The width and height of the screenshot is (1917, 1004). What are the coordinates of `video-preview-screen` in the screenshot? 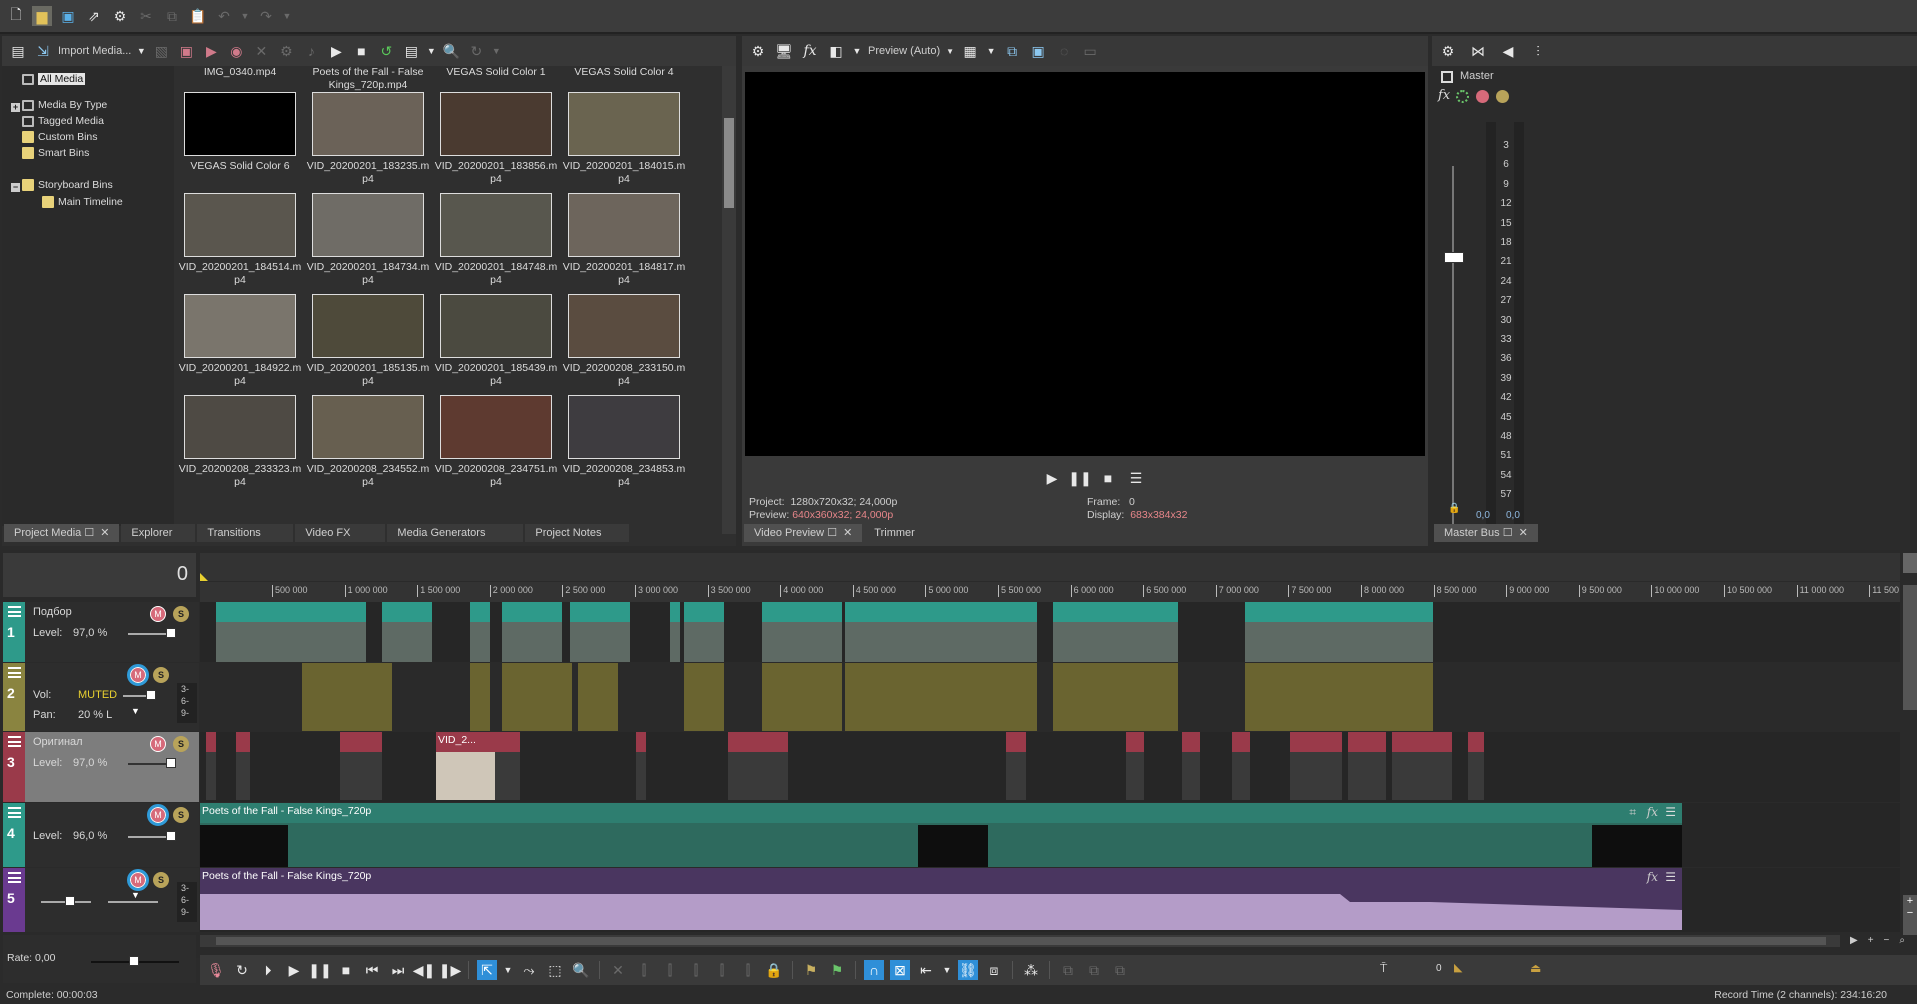 It's located at (1085, 264).